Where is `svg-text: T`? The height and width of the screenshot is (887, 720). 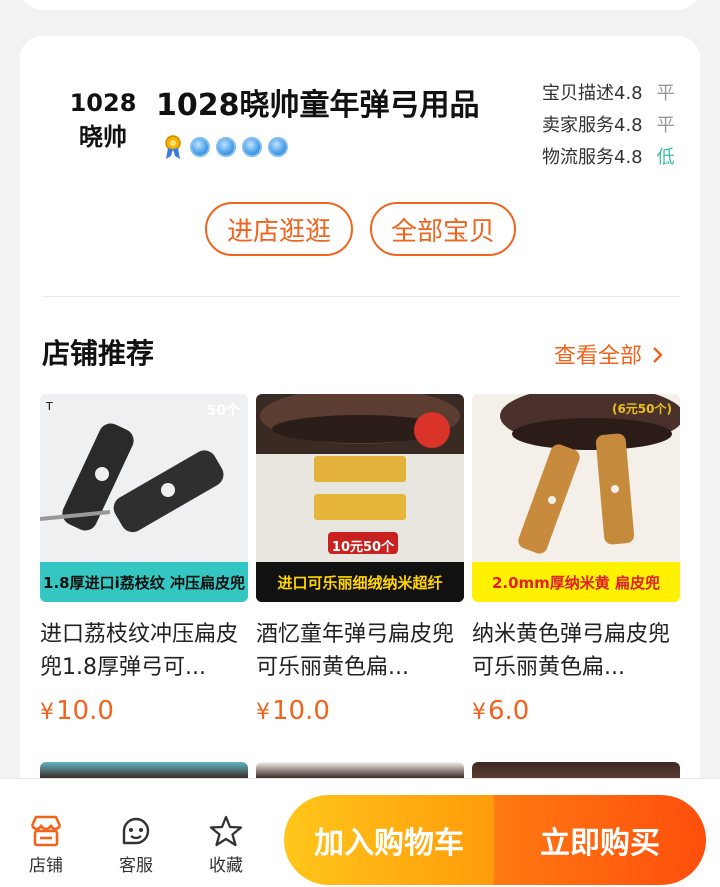 svg-text: T is located at coordinates (49, 406).